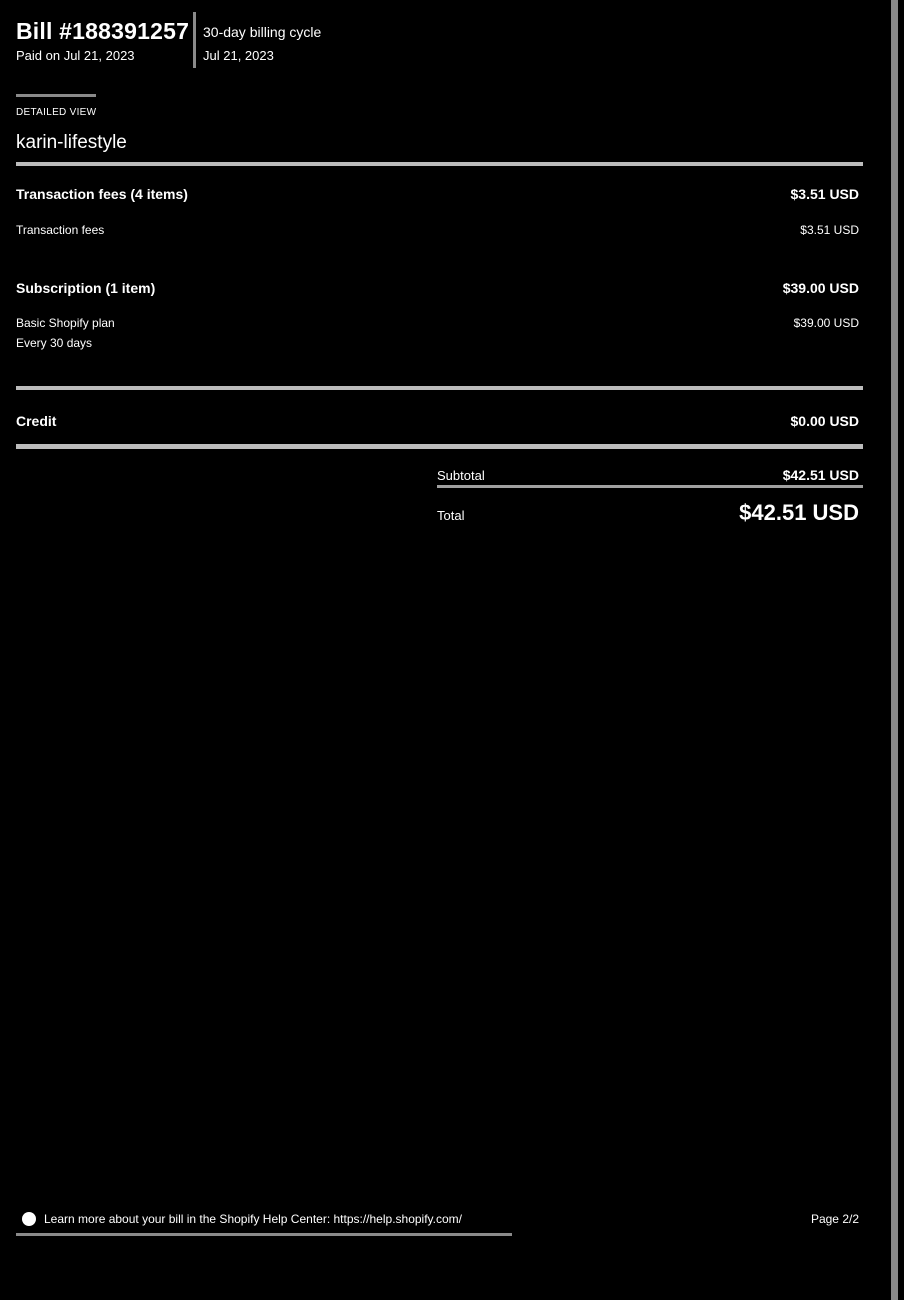 The height and width of the screenshot is (1300, 904). I want to click on info-icon, so click(29, 1219).